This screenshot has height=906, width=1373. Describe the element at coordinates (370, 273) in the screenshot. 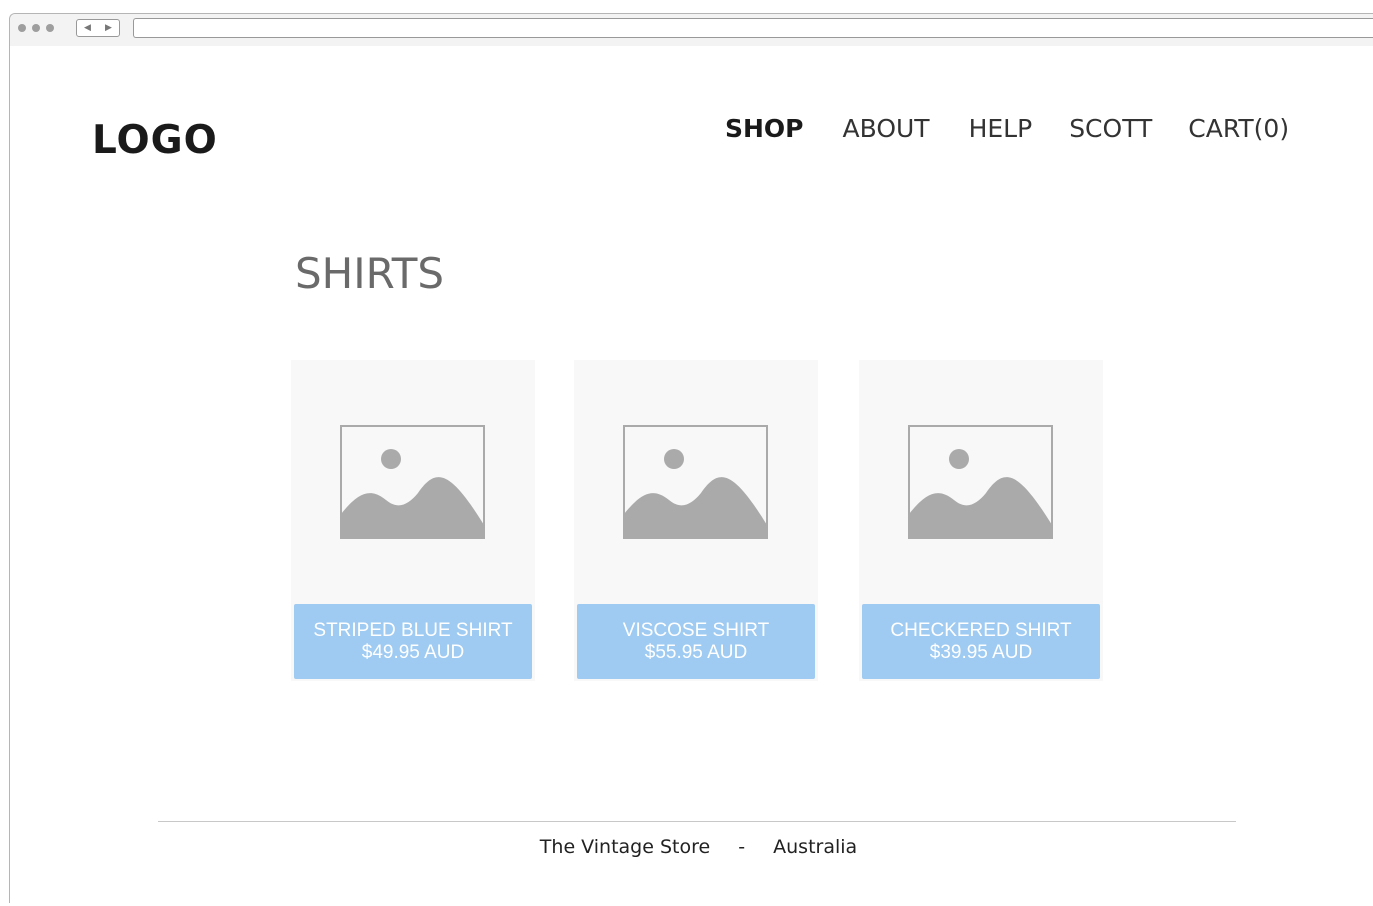

I see `page-title: SHIRTS` at that location.